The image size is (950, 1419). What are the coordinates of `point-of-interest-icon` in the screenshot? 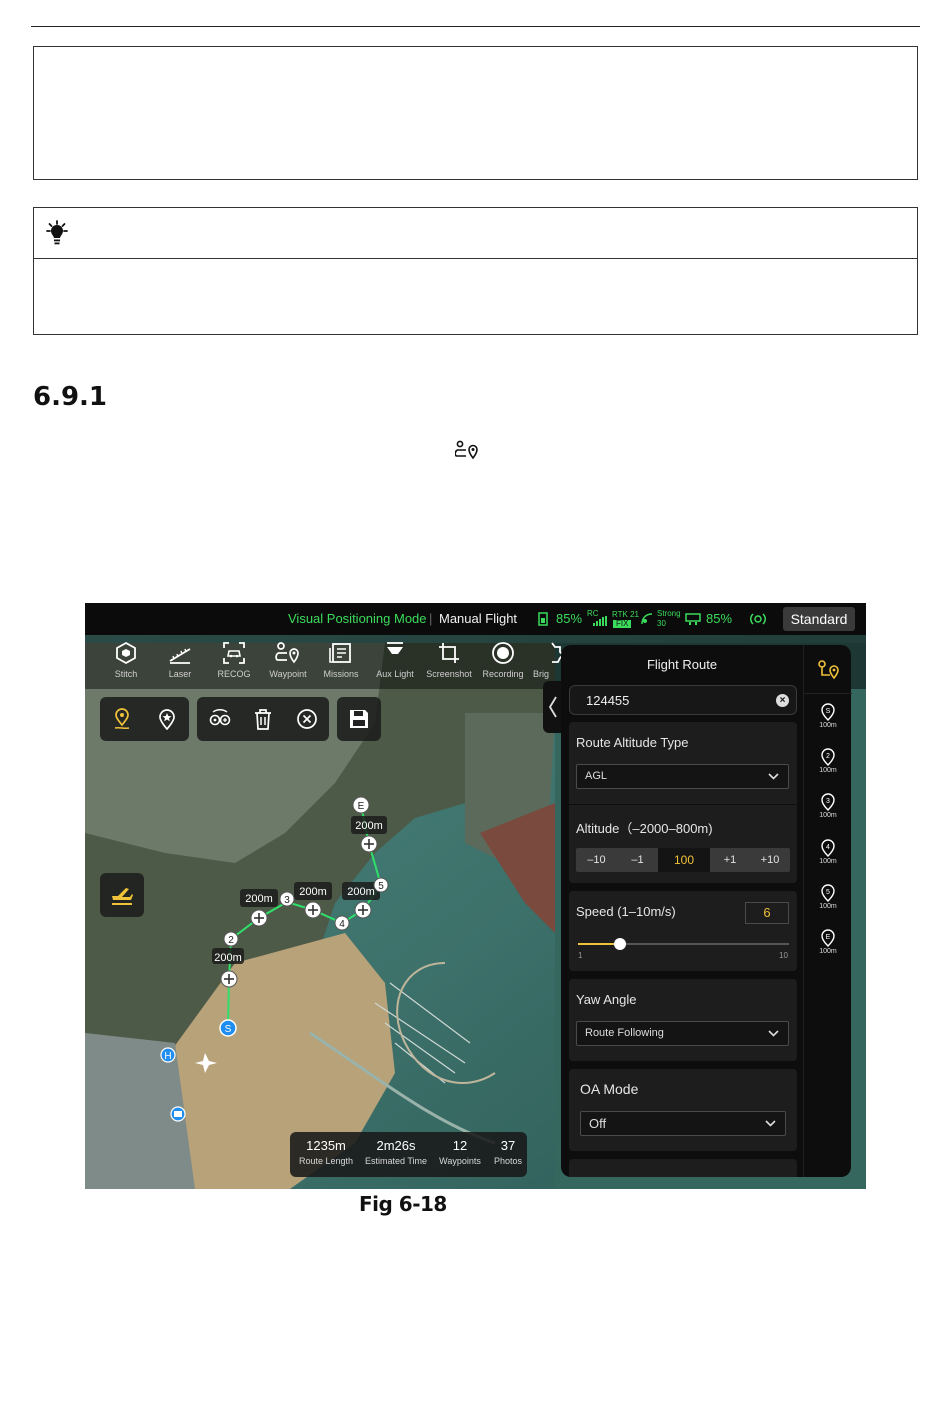 It's located at (167, 719).